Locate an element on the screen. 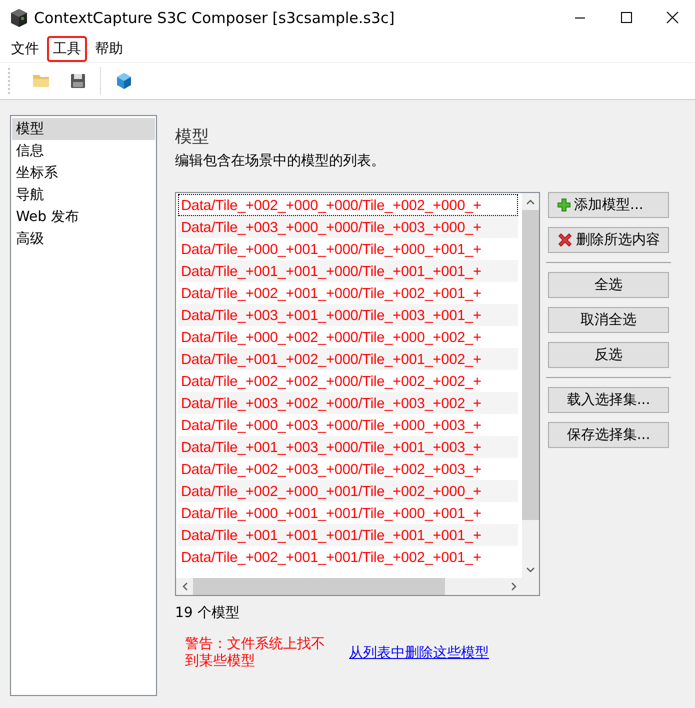 Image resolution: width=695 pixels, height=708 pixels. model-path: Data/Tile_+001_+001_+000/Tile_+001_+001_+ is located at coordinates (348, 271).